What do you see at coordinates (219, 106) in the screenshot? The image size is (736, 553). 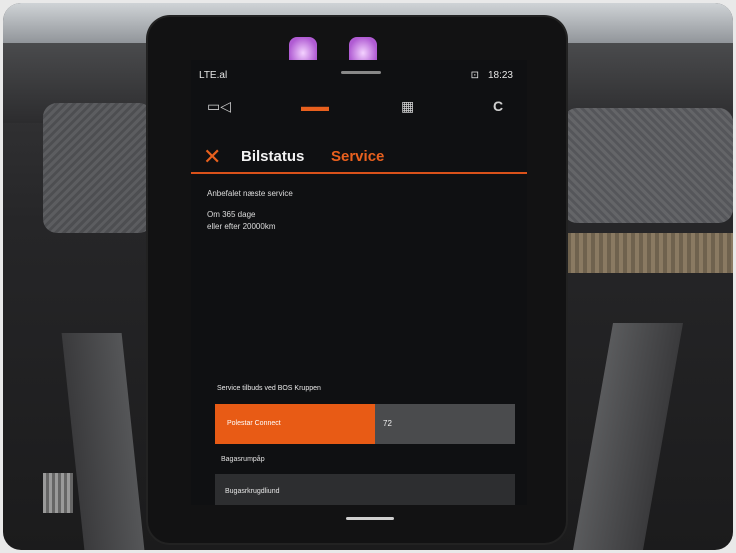 I see `camera-icon: ▭◁` at bounding box center [219, 106].